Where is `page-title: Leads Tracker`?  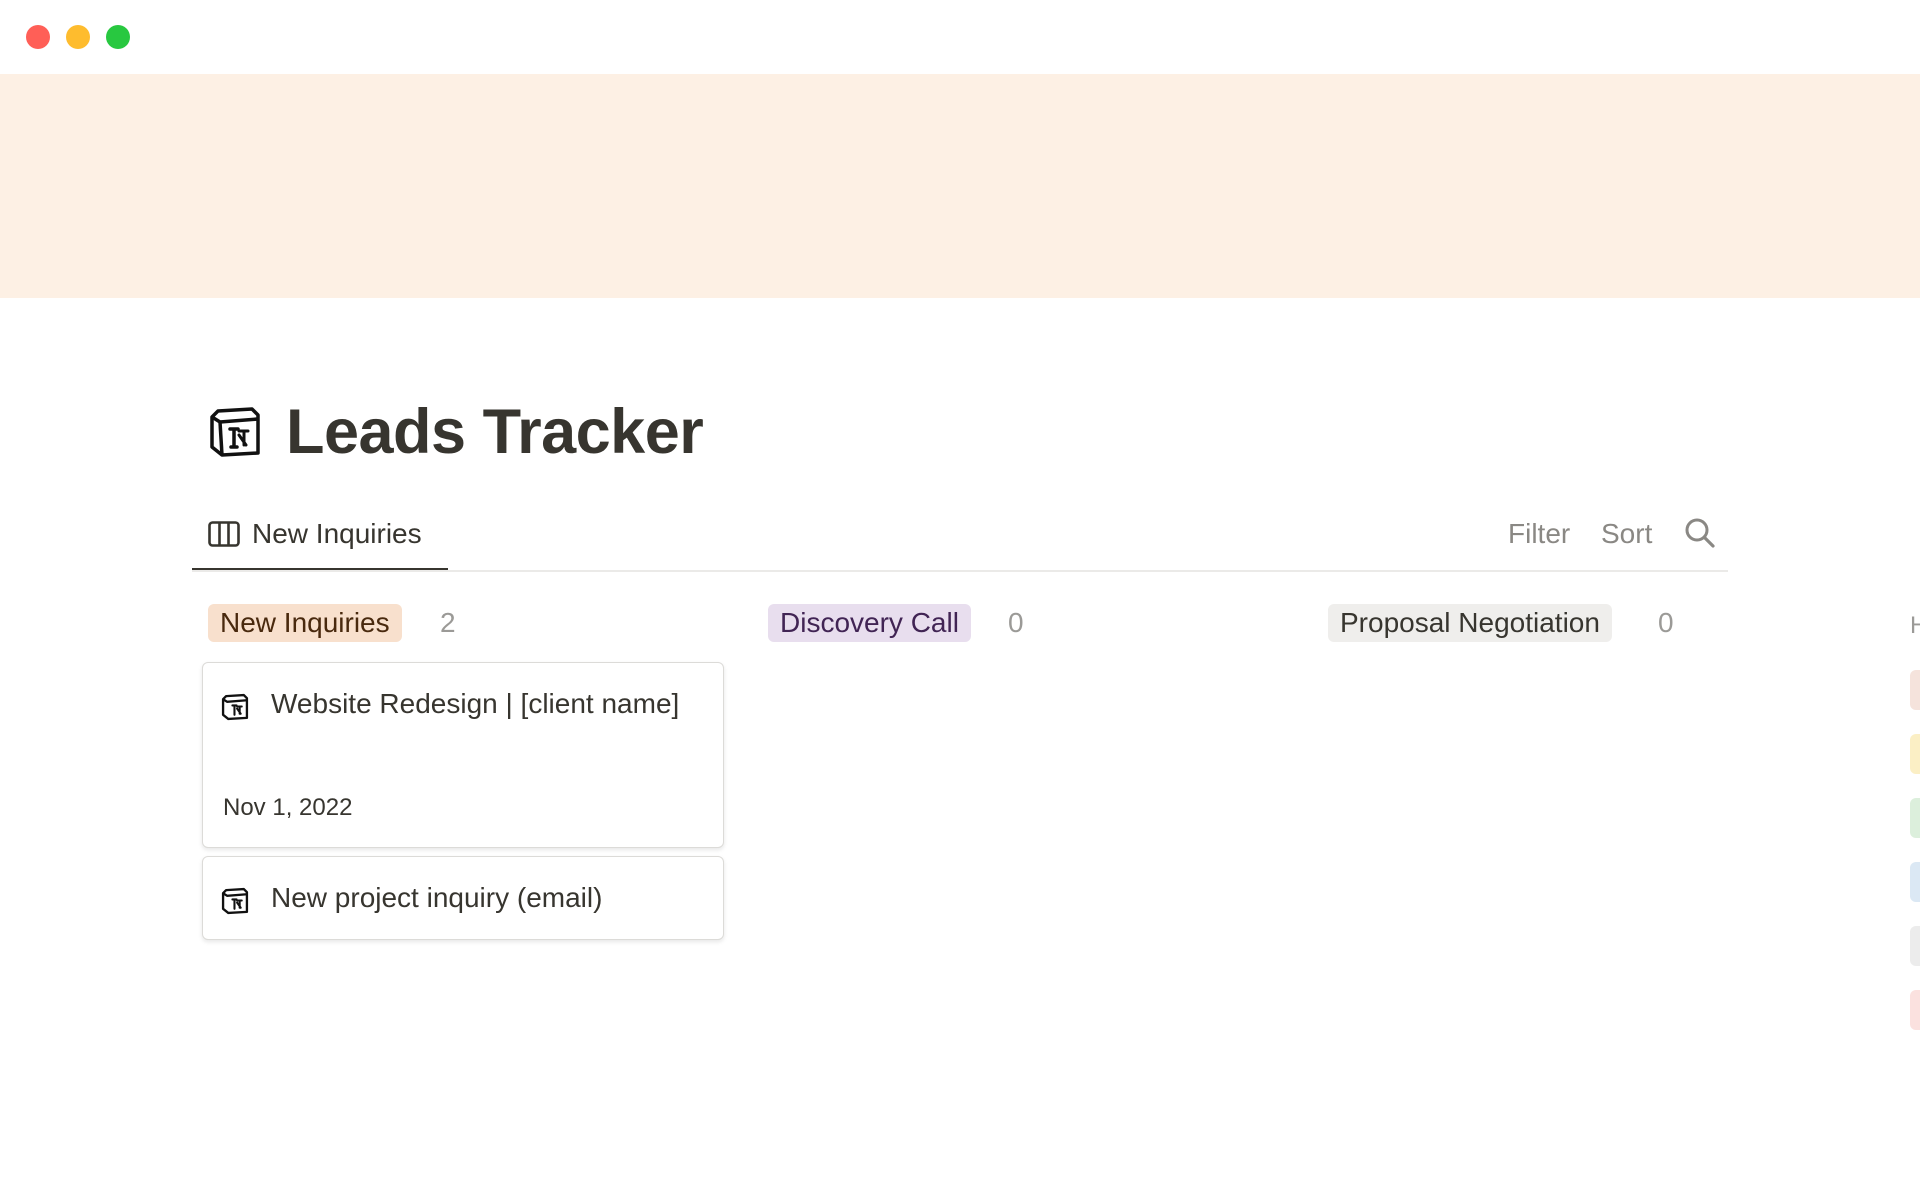
page-title: Leads Tracker is located at coordinates (495, 432).